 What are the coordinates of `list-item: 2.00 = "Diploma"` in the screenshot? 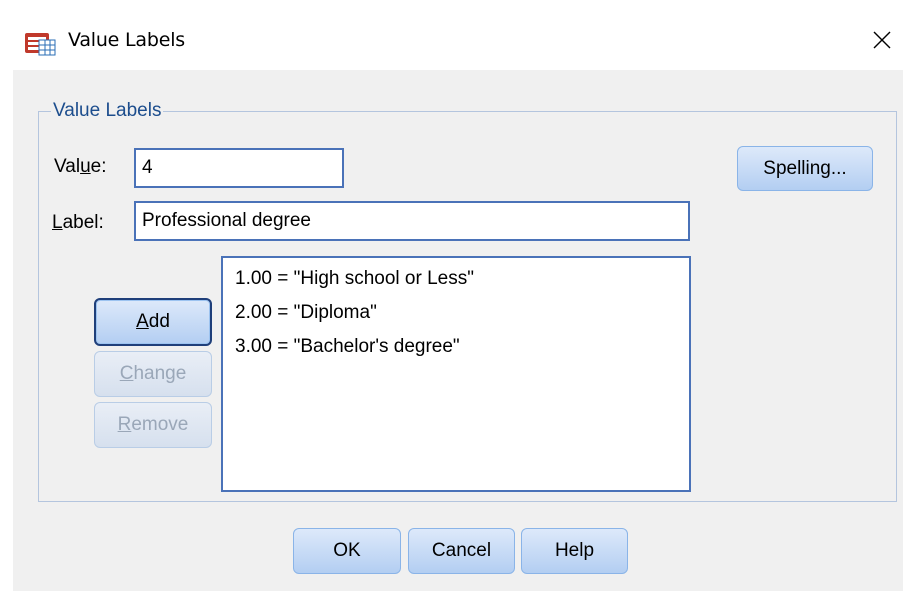 It's located at (306, 313).